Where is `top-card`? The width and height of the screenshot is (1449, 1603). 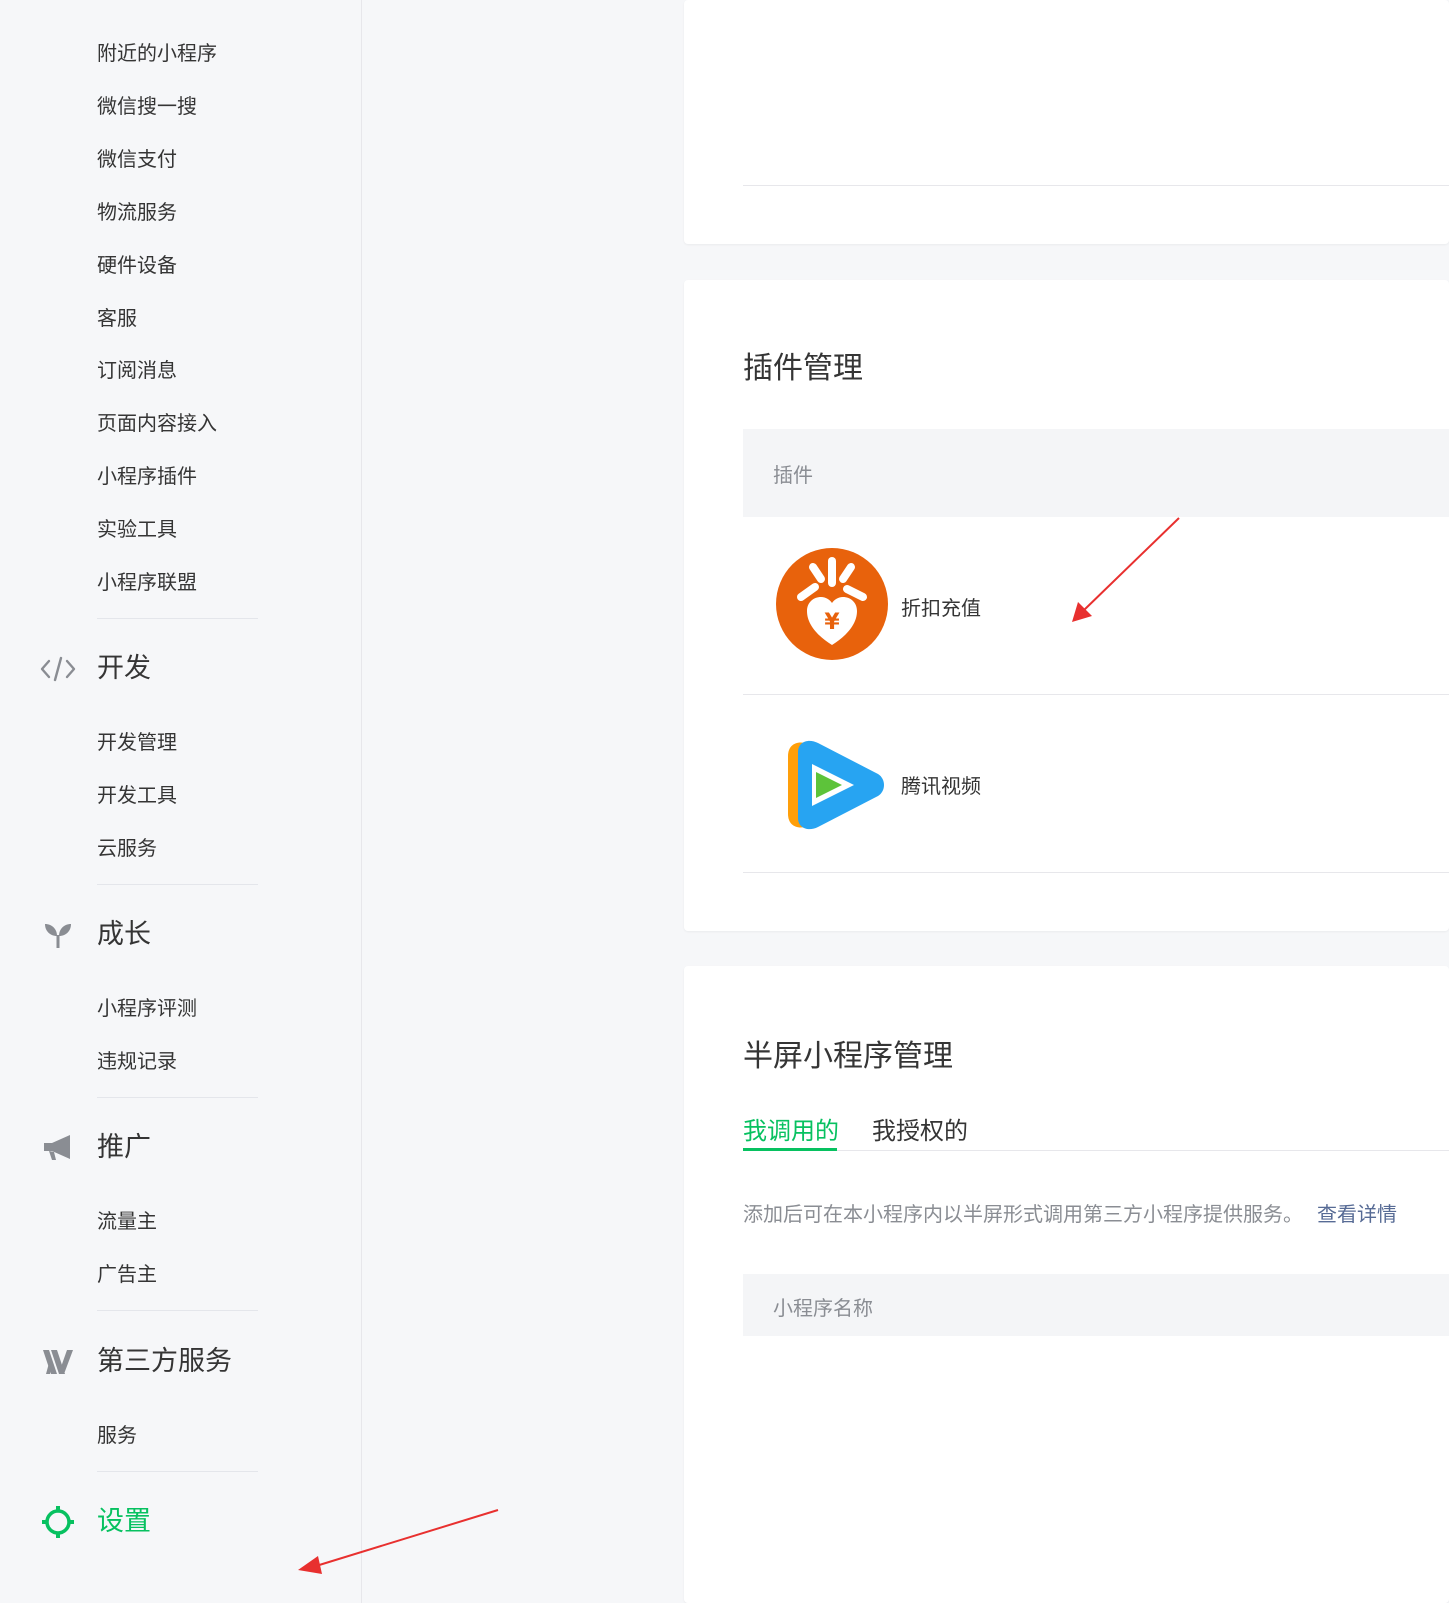
top-card is located at coordinates (1066, 122).